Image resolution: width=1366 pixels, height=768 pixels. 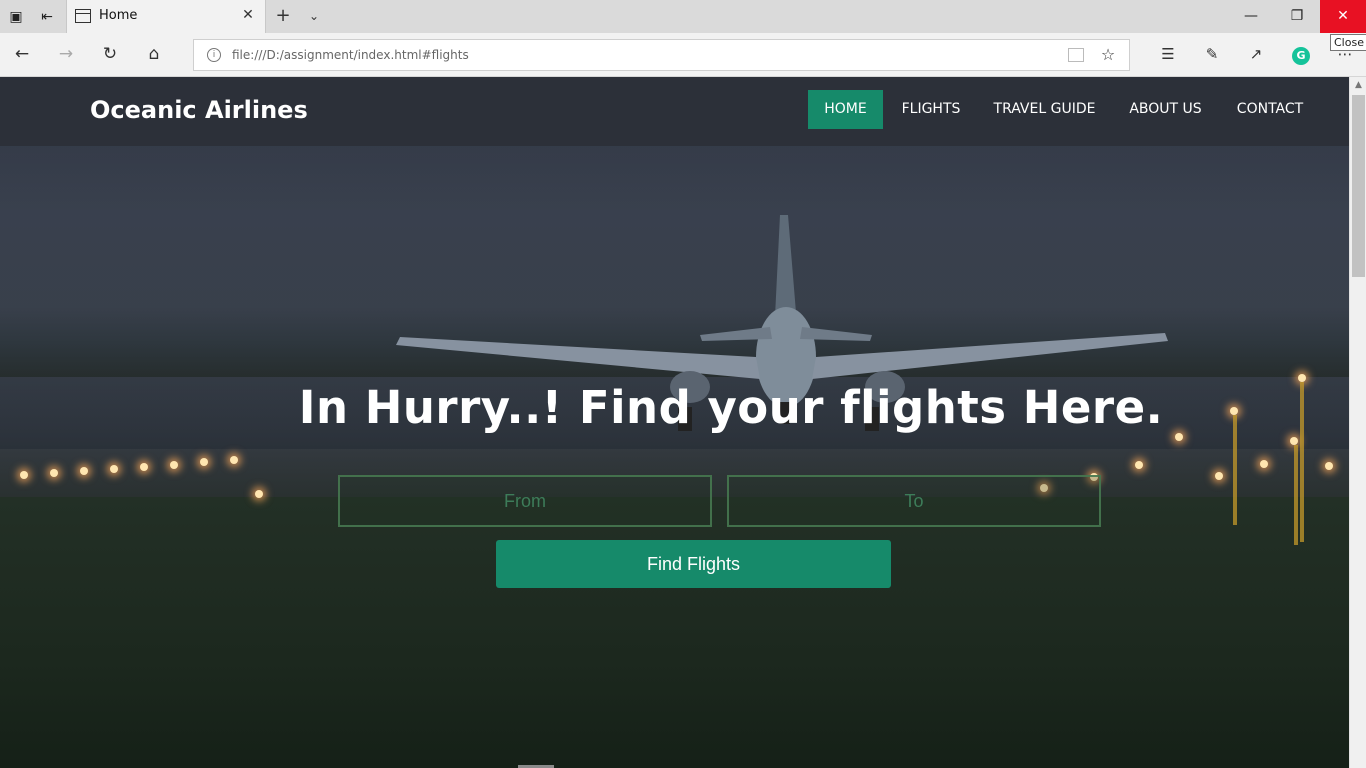 I want to click on site-logo: Oceanic Airlines, so click(x=199, y=110).